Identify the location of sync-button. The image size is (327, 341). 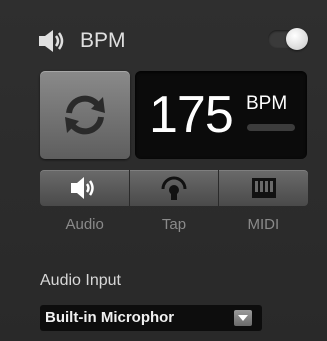
(85, 115).